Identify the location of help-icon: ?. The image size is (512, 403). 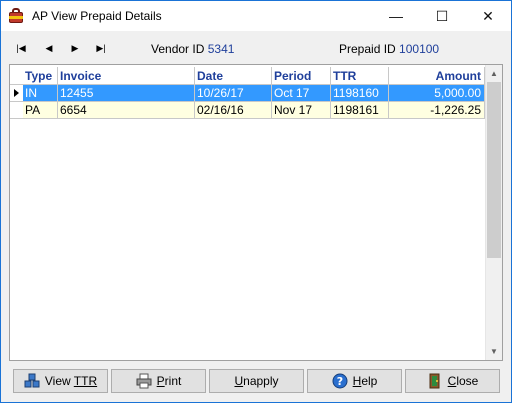
(340, 381).